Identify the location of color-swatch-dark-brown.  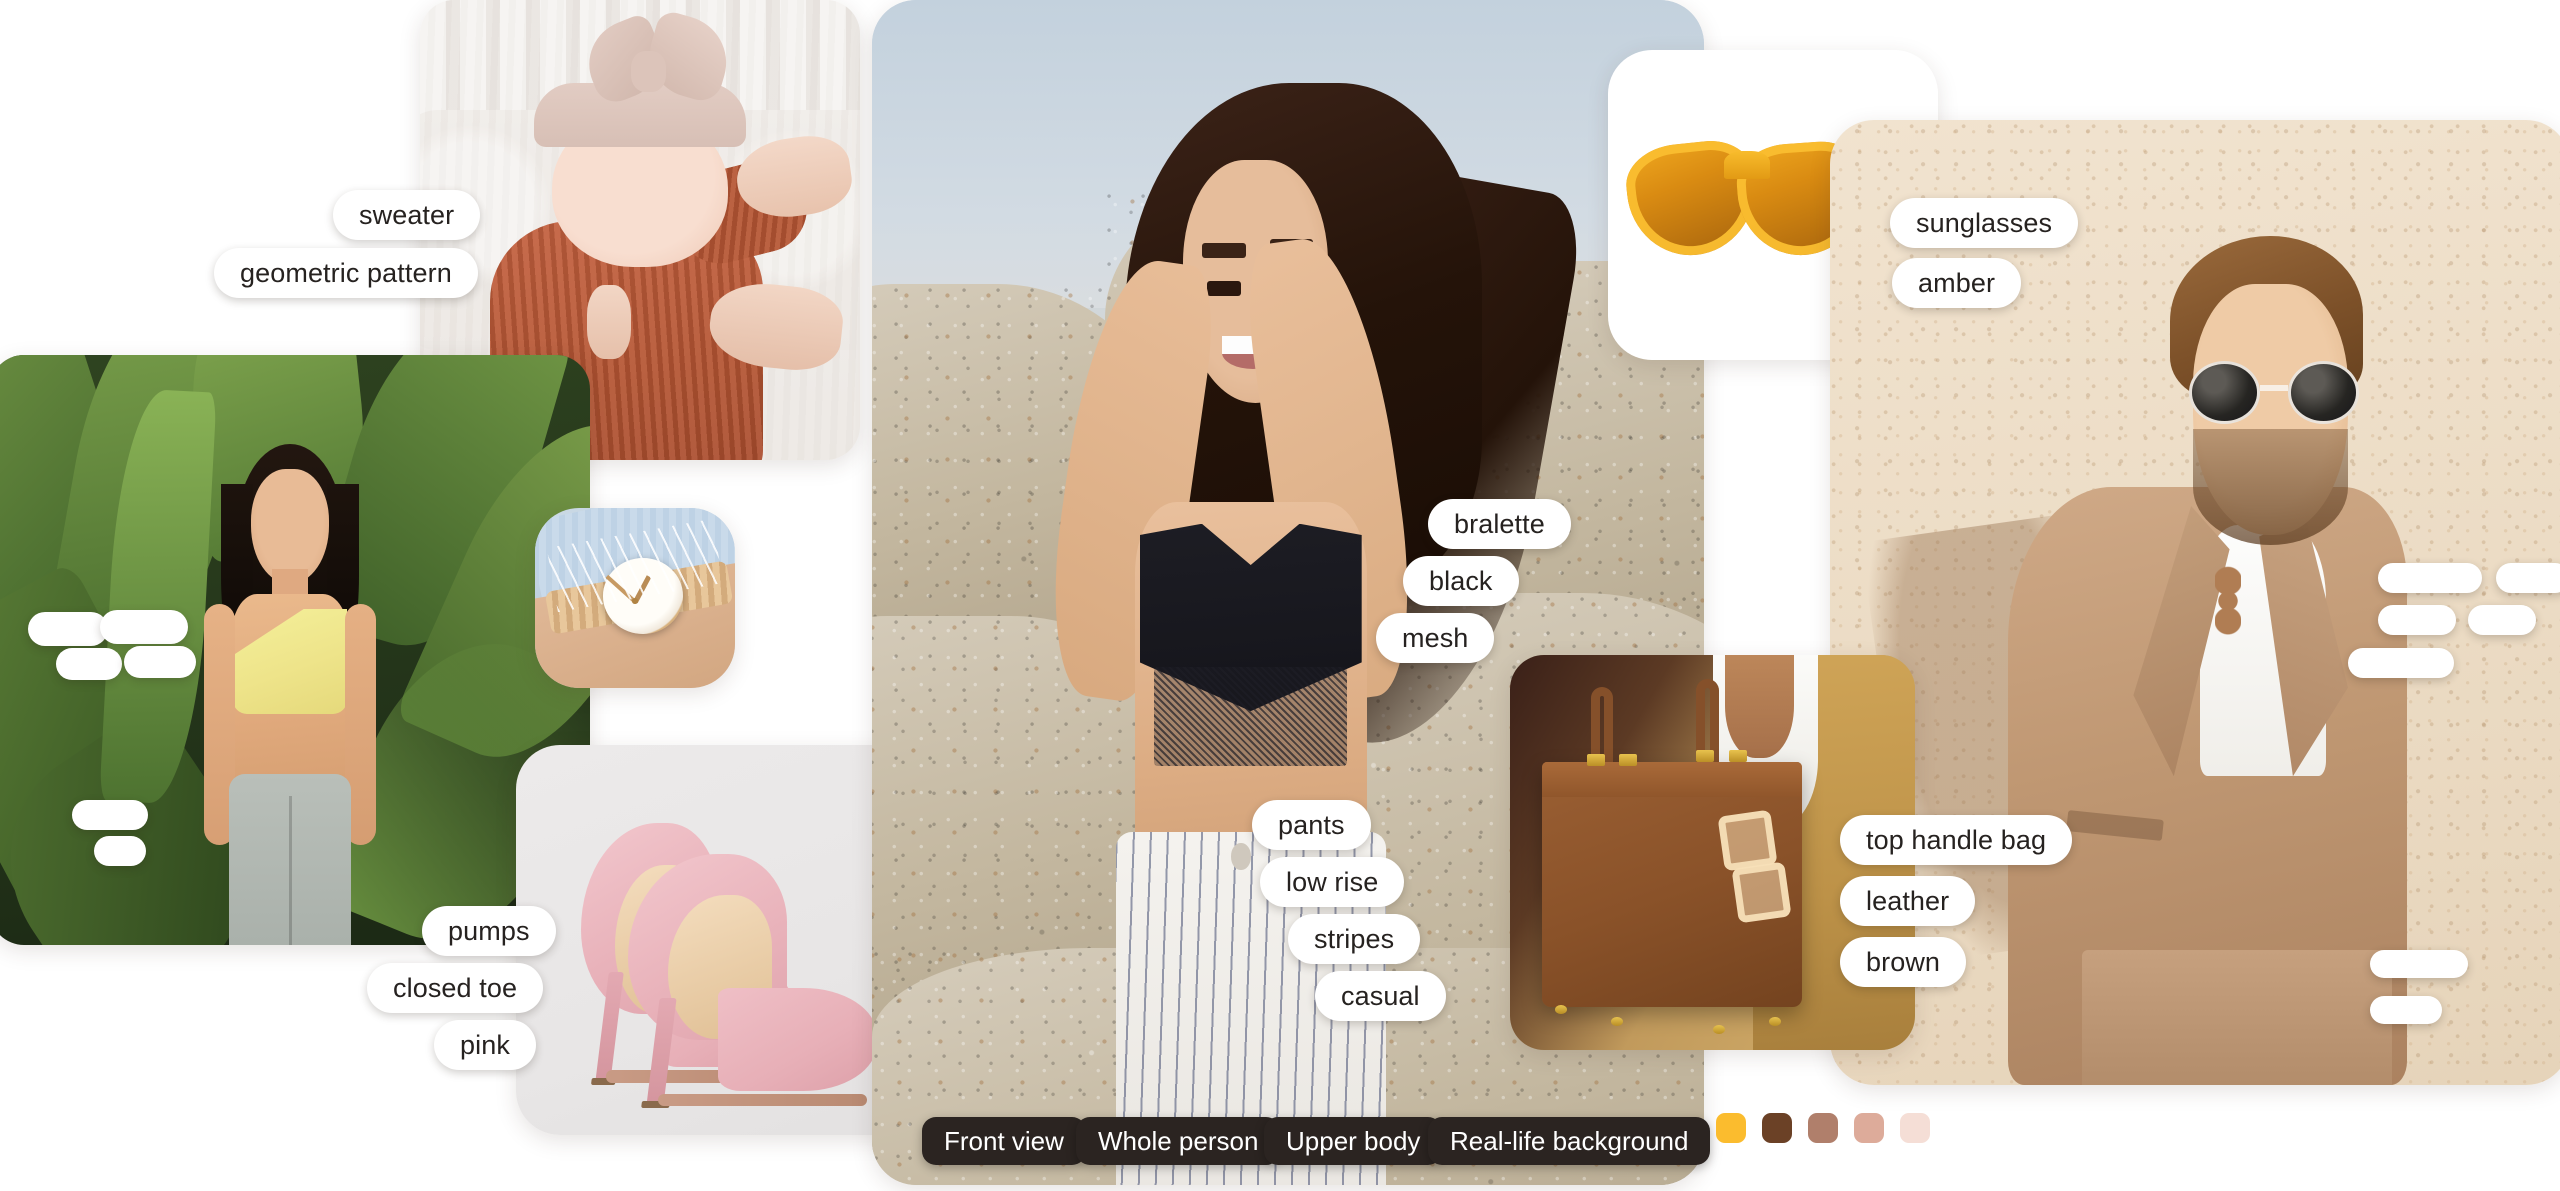
(1777, 1128).